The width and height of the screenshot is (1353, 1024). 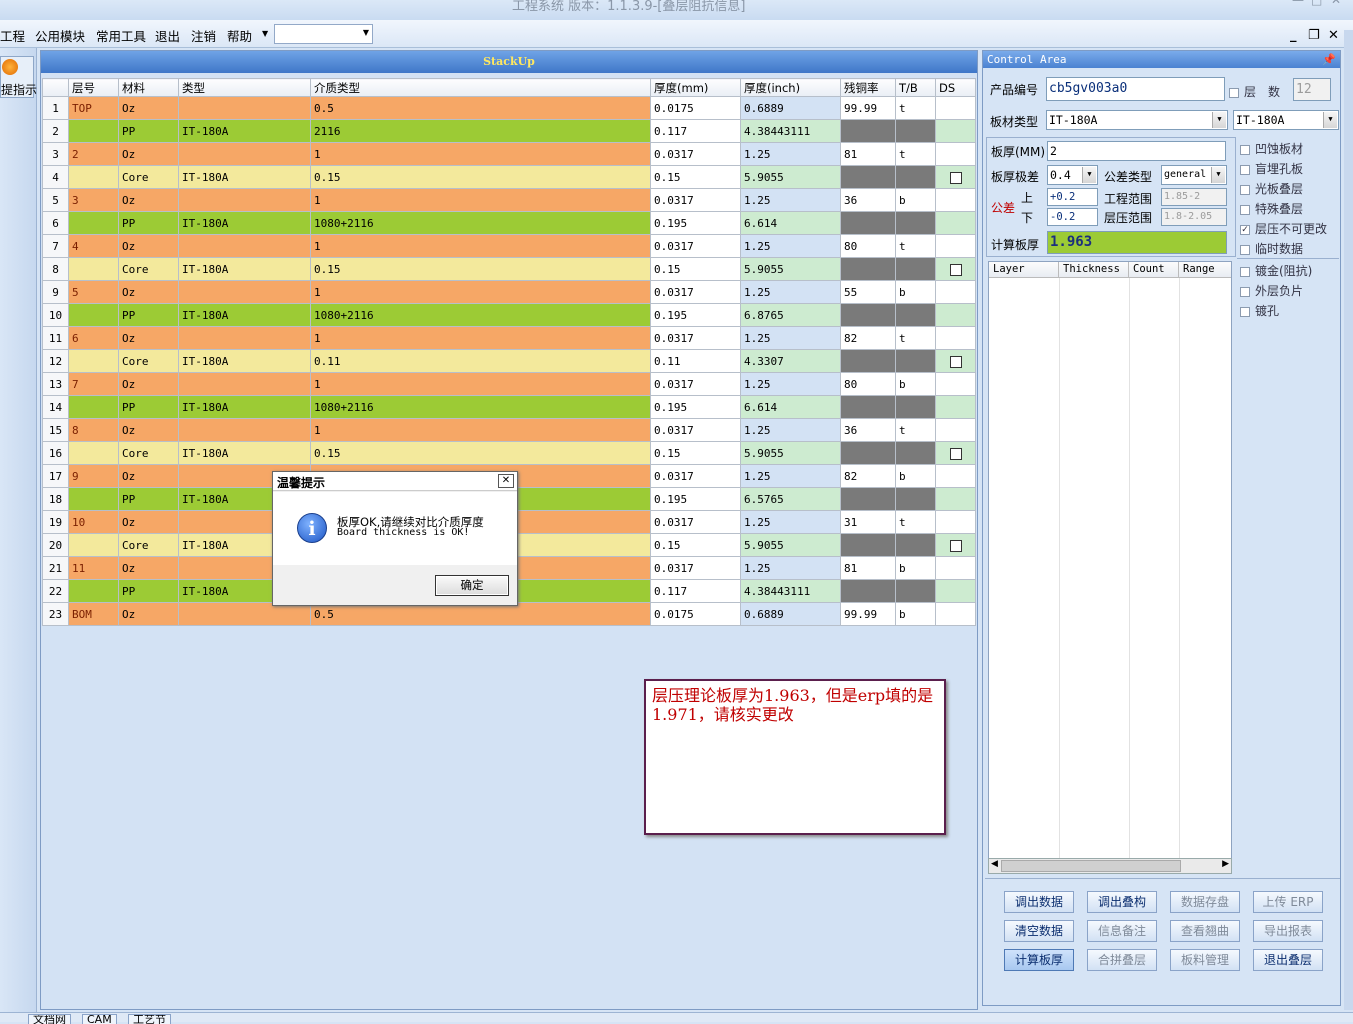 What do you see at coordinates (1110, 866) in the screenshot?
I see `layer-grid-hscroll: ◀ ▶` at bounding box center [1110, 866].